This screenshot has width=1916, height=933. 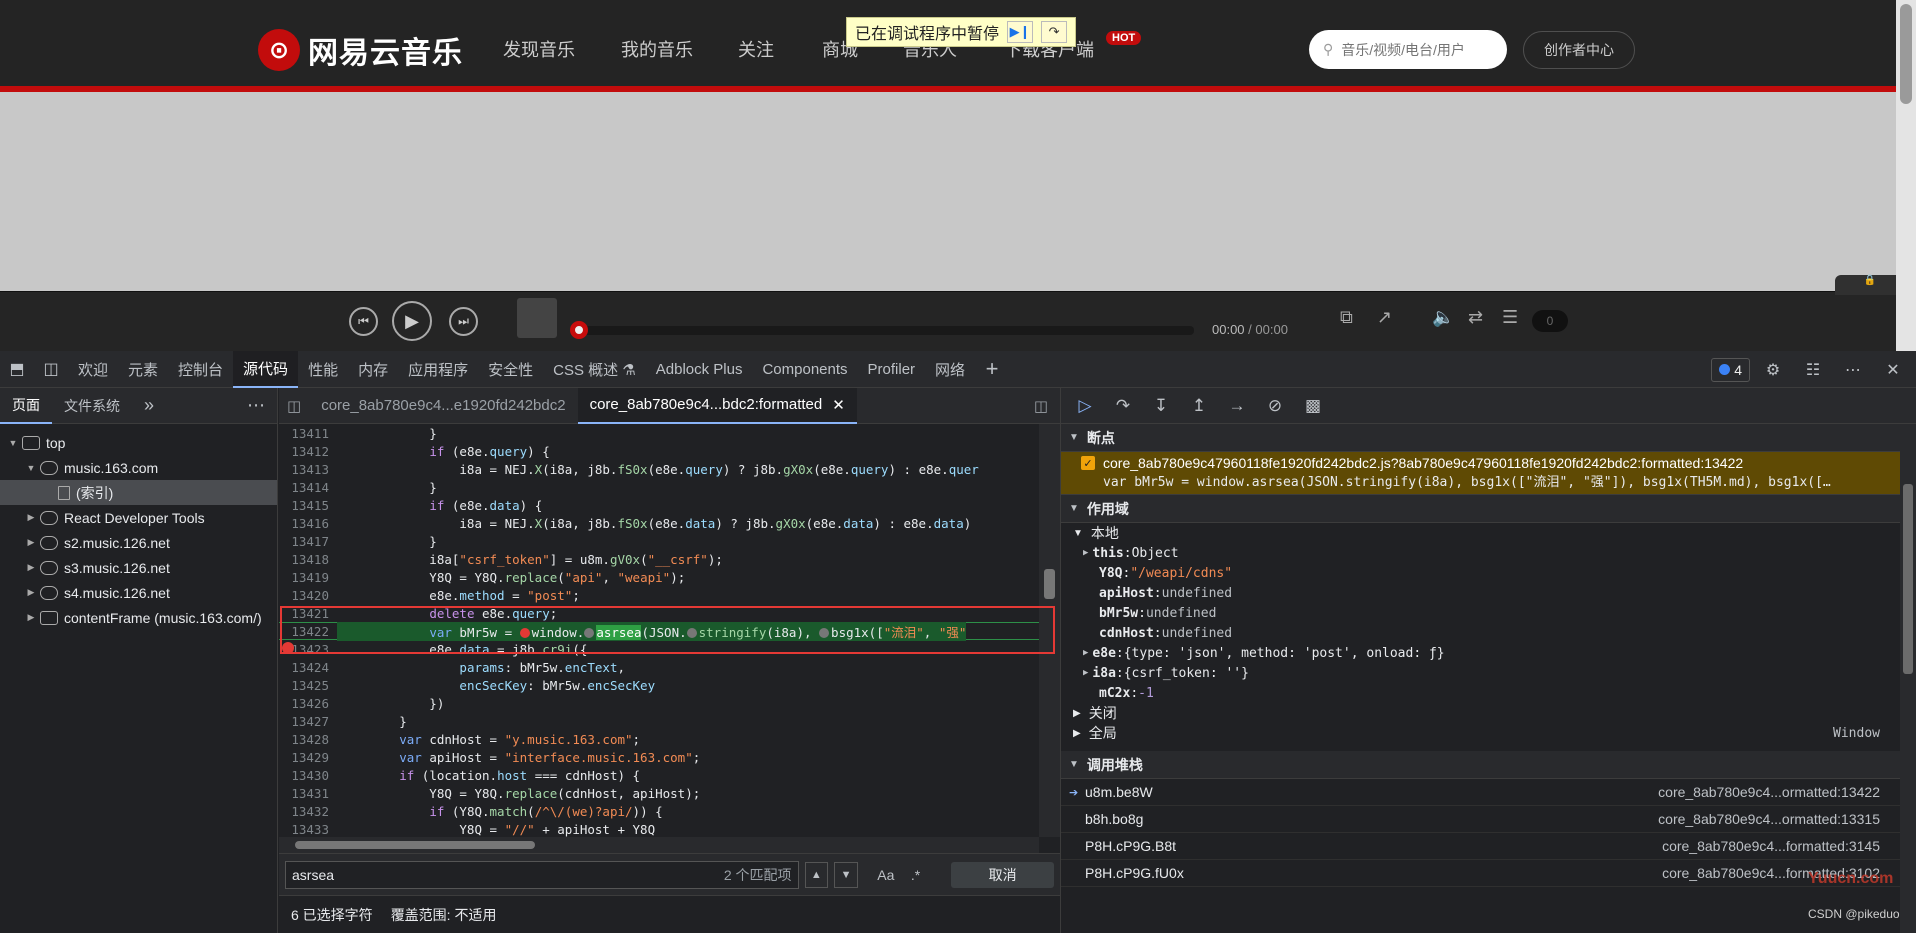 What do you see at coordinates (1870, 285) in the screenshot?
I see `lock-icon: 🔒` at bounding box center [1870, 285].